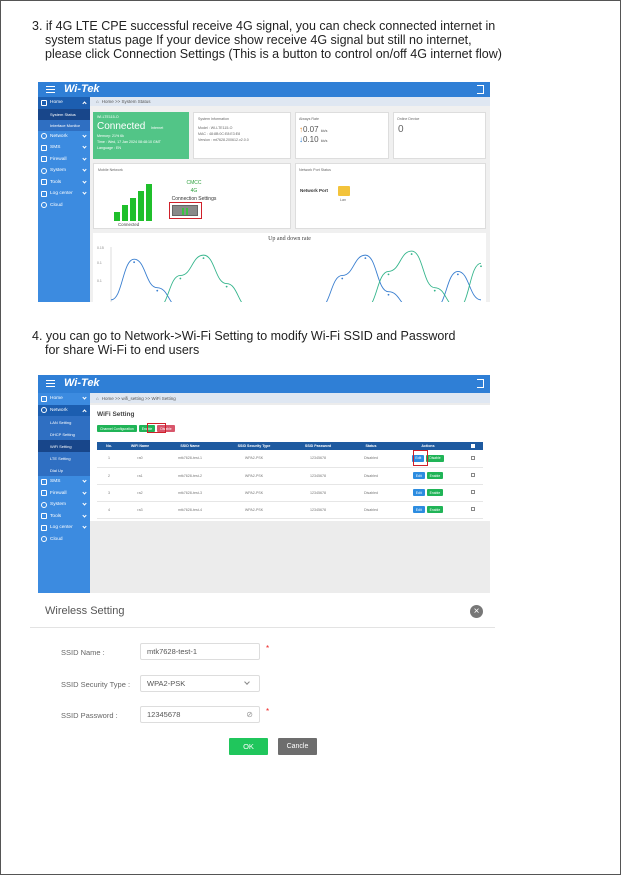 The height and width of the screenshot is (875, 621). What do you see at coordinates (64, 434) in the screenshot?
I see `sidebar-item-dhcp-setting: DHCP Setting` at bounding box center [64, 434].